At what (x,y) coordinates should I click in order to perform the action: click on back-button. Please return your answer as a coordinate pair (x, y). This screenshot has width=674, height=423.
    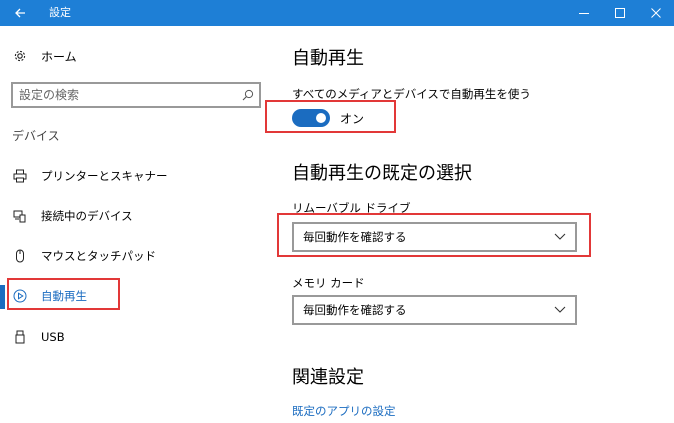
    Looking at the image, I should click on (20, 13).